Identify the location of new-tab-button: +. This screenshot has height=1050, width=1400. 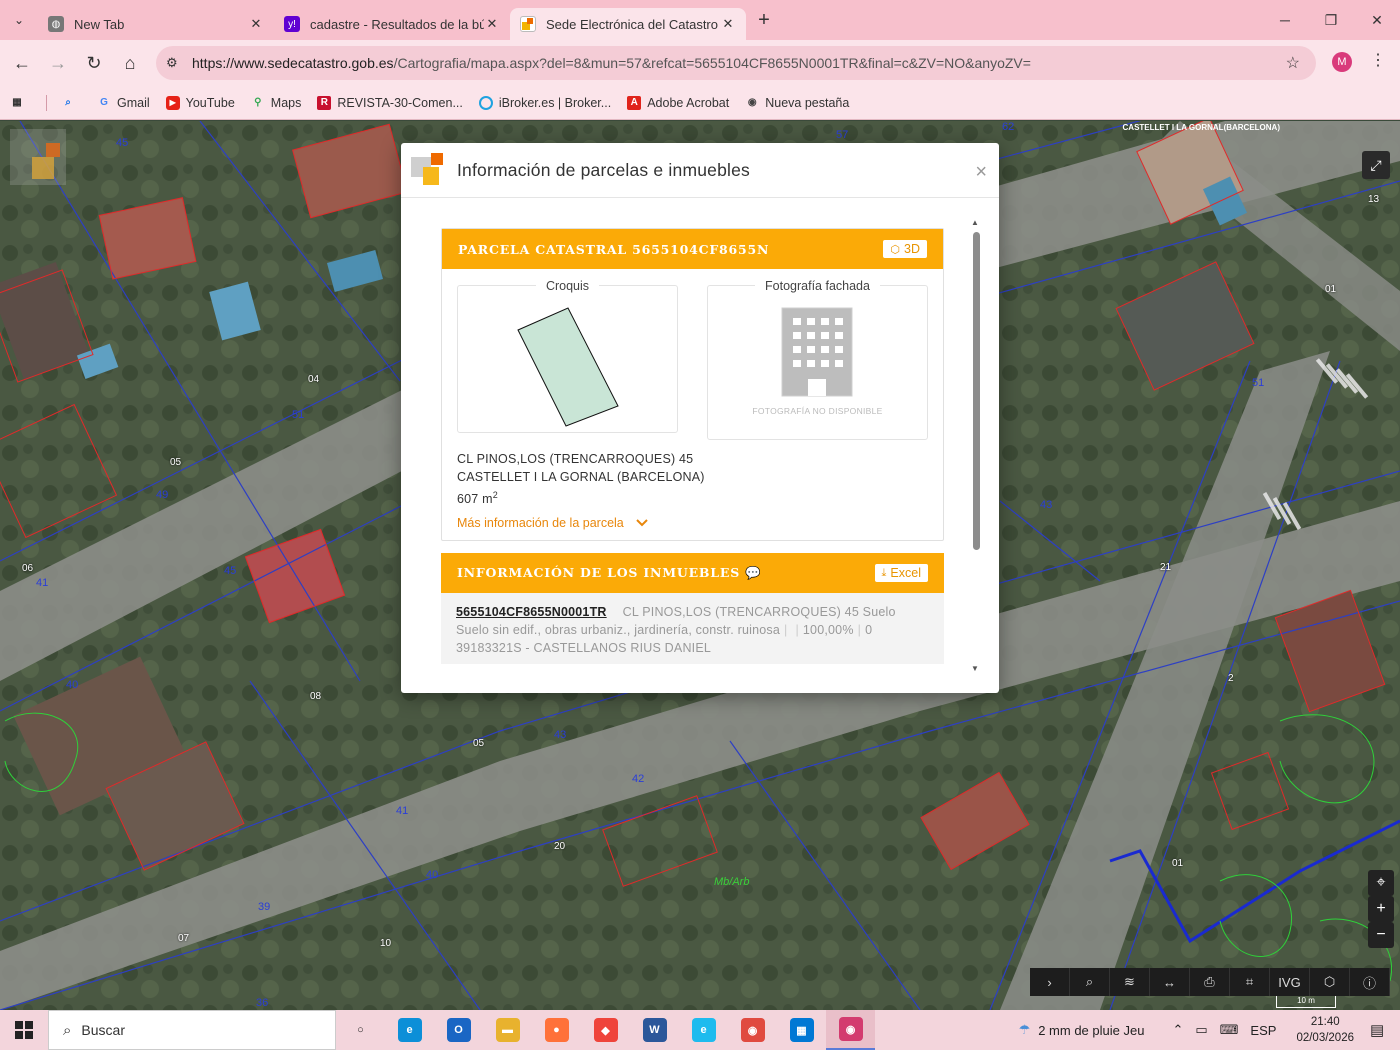
(764, 20).